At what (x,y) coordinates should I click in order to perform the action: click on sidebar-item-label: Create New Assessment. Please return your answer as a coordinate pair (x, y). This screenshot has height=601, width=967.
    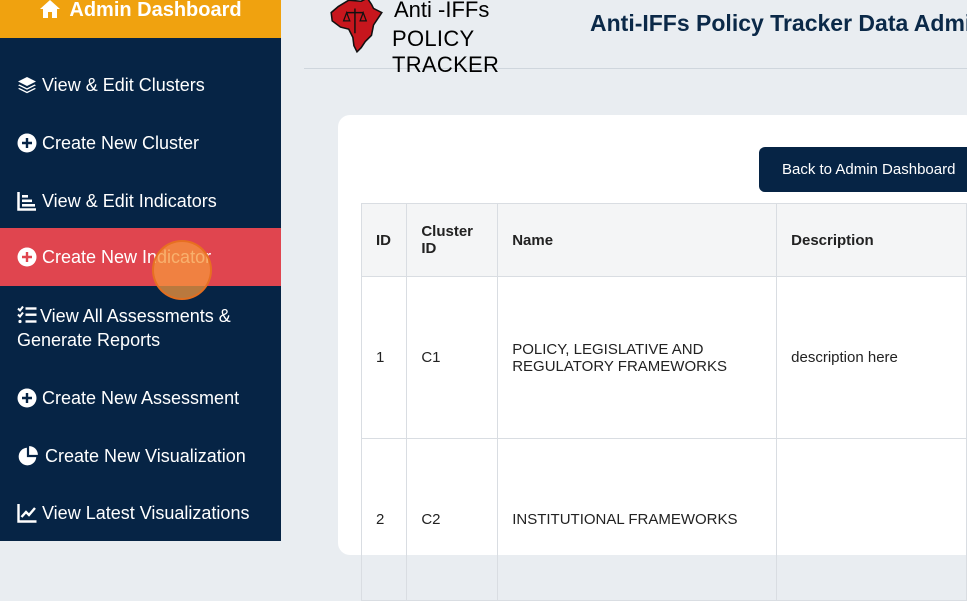
    Looking at the image, I should click on (141, 397).